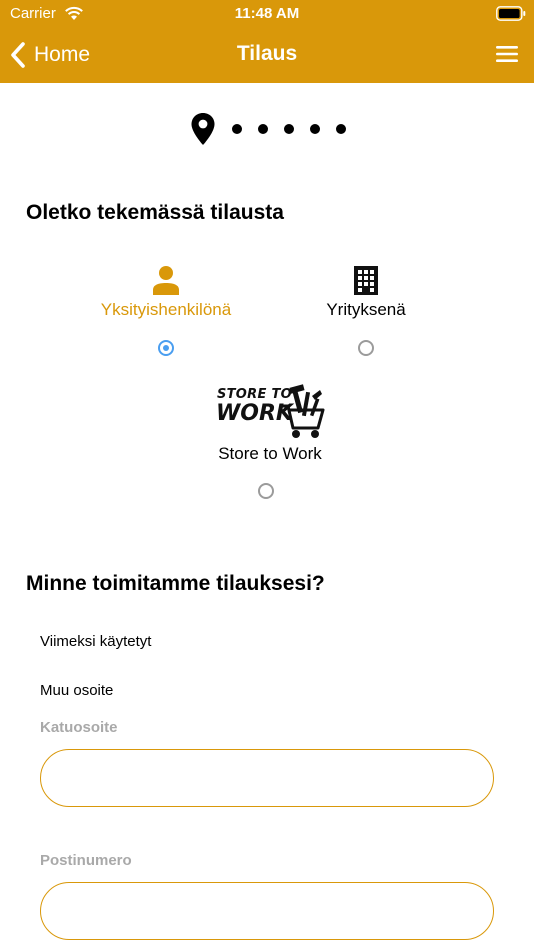 This screenshot has height=950, width=534. What do you see at coordinates (267, 53) in the screenshot?
I see `page-title: Tilaus` at bounding box center [267, 53].